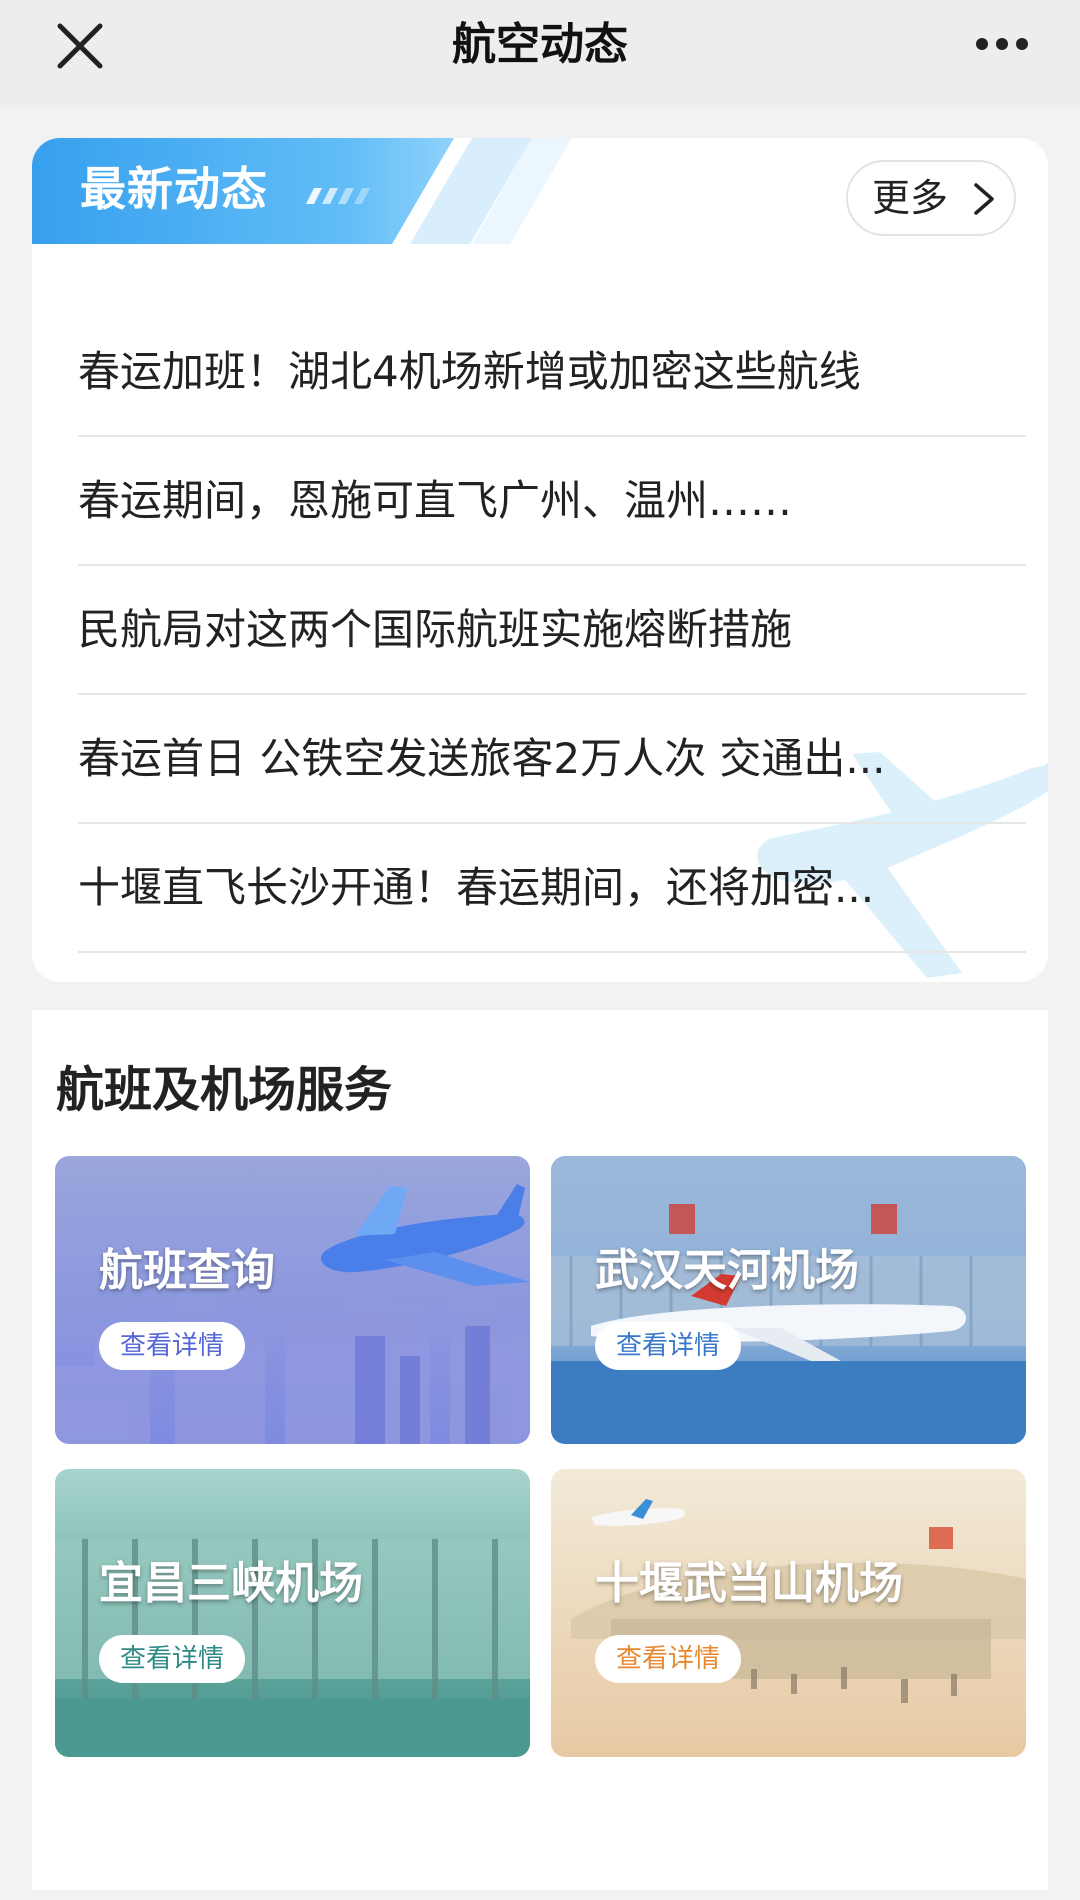 The height and width of the screenshot is (1900, 1080). I want to click on news-heading: 最新动态, so click(174, 189).